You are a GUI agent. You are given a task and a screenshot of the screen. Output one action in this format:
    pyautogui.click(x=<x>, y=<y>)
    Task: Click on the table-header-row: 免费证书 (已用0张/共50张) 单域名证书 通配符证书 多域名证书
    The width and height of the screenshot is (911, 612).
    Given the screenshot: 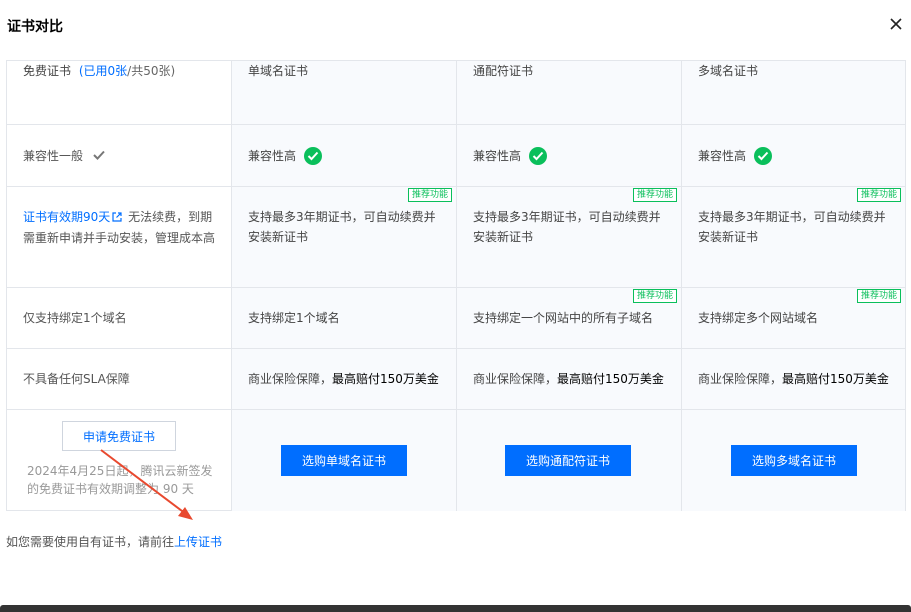 What is the action you would take?
    pyautogui.click(x=456, y=93)
    